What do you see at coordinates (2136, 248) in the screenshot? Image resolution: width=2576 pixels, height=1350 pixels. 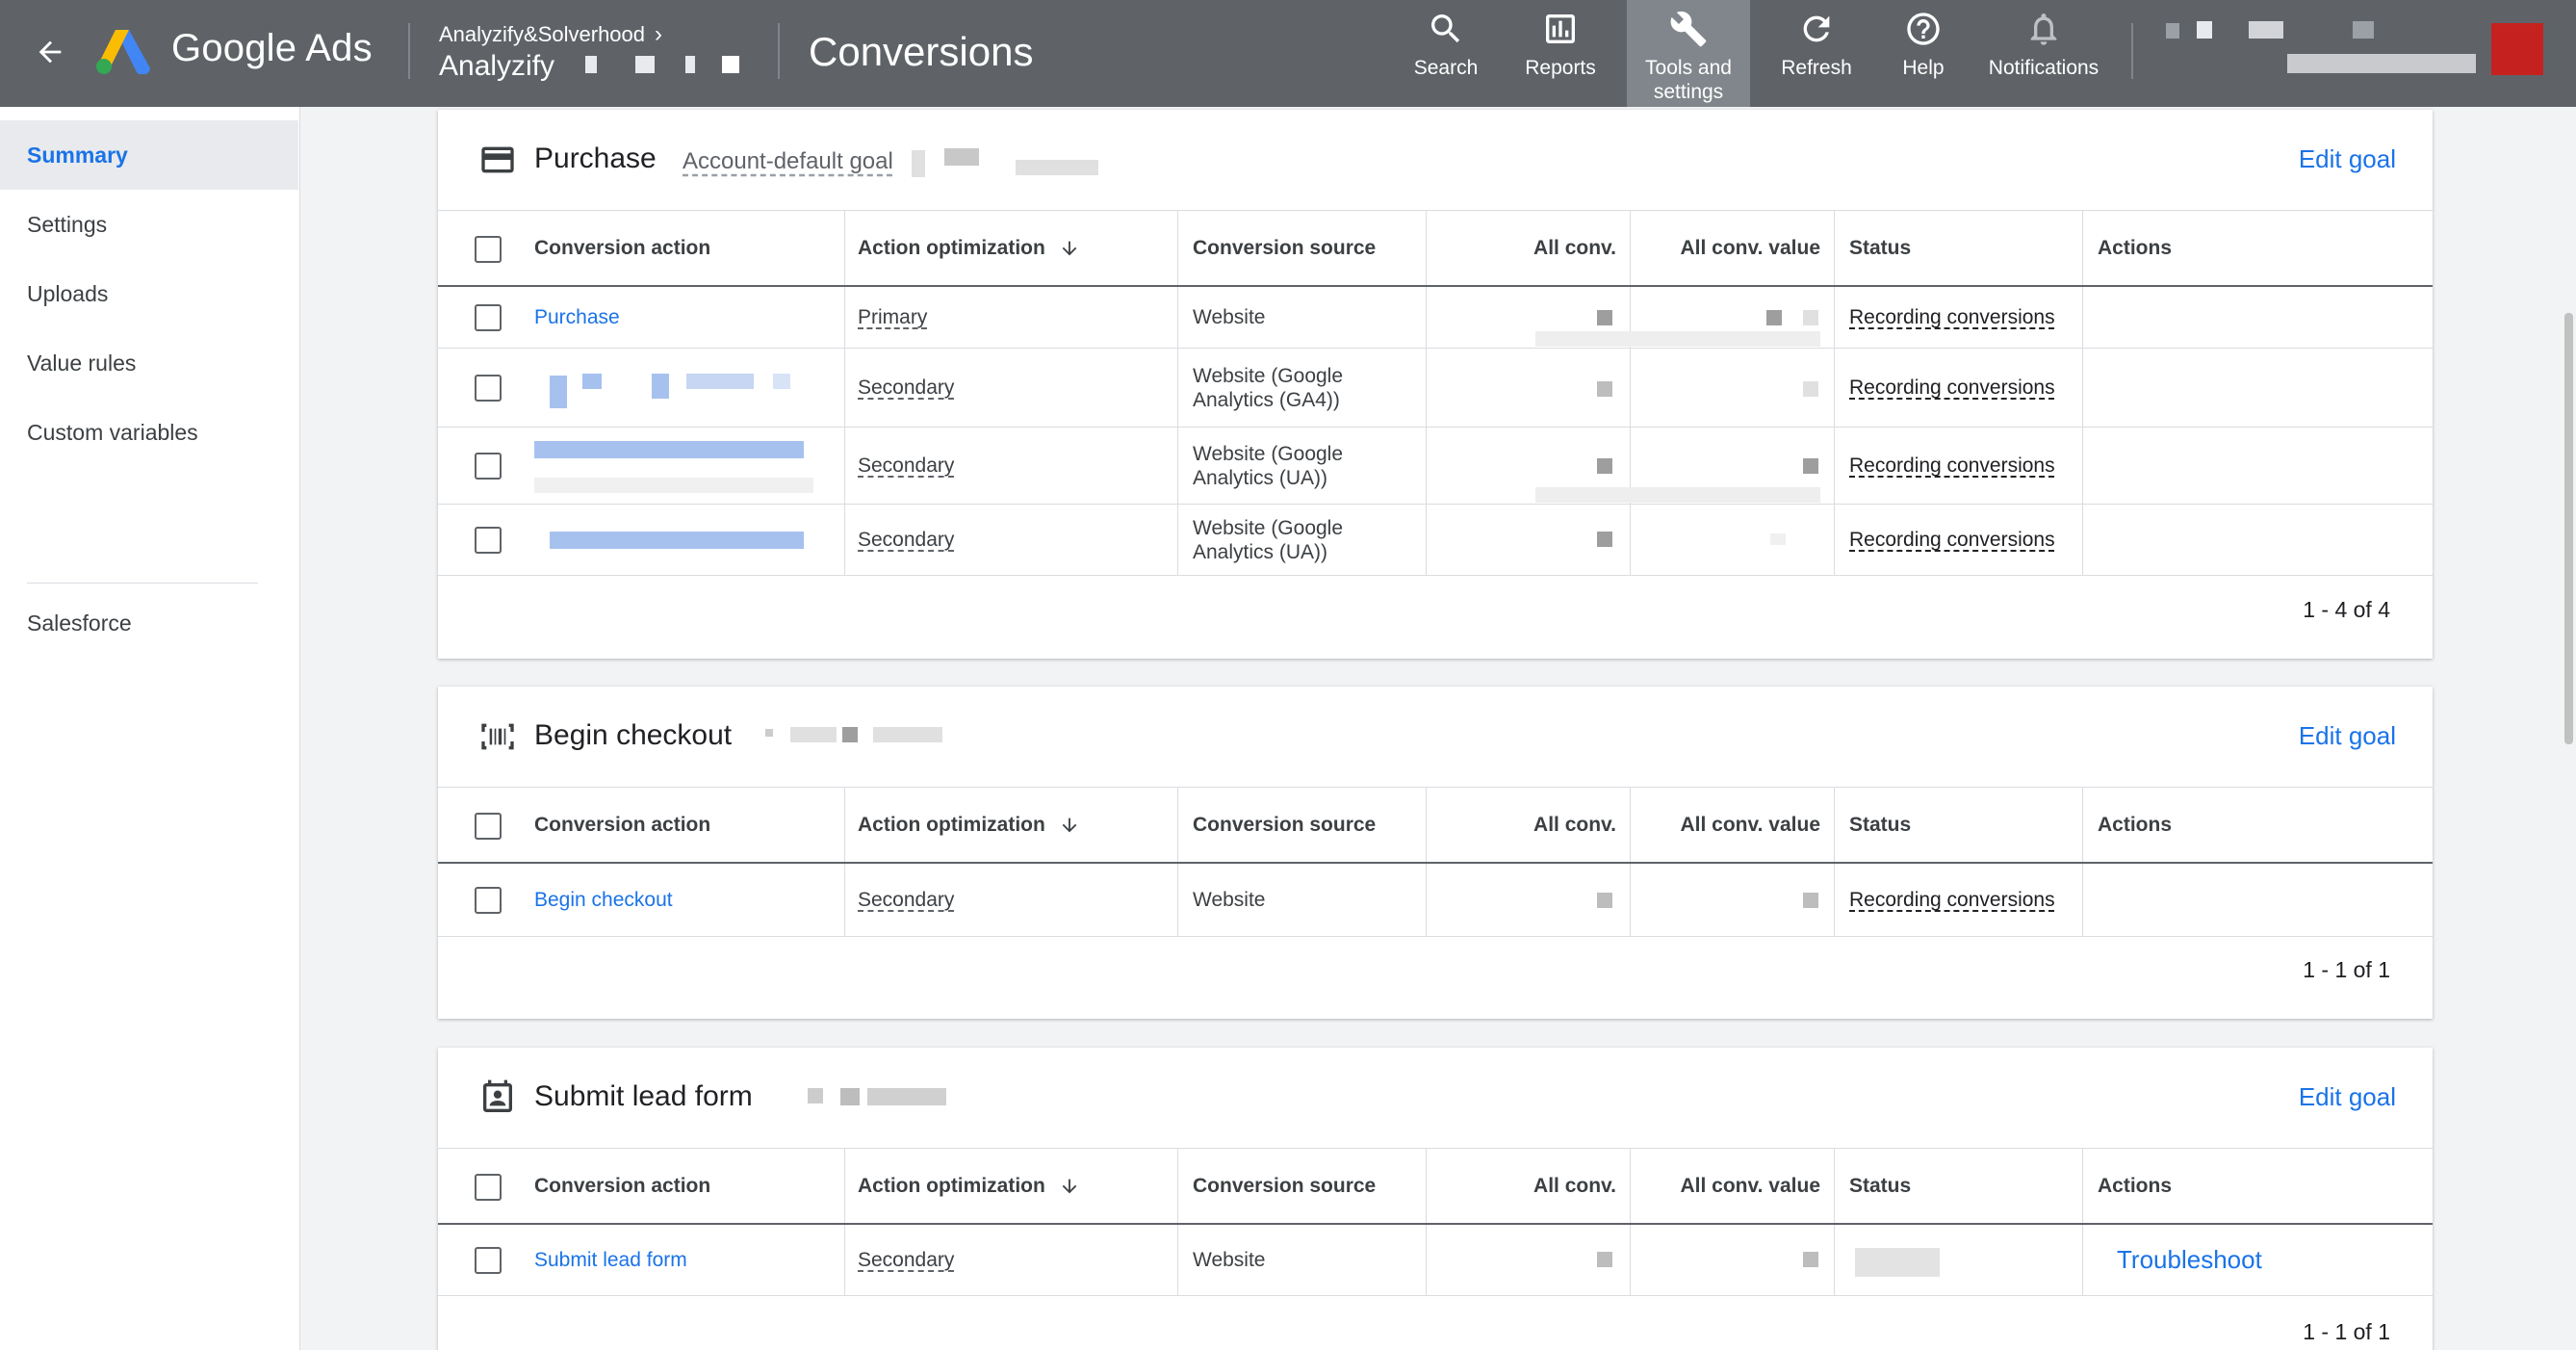 I see `column-header-actions: Actions` at bounding box center [2136, 248].